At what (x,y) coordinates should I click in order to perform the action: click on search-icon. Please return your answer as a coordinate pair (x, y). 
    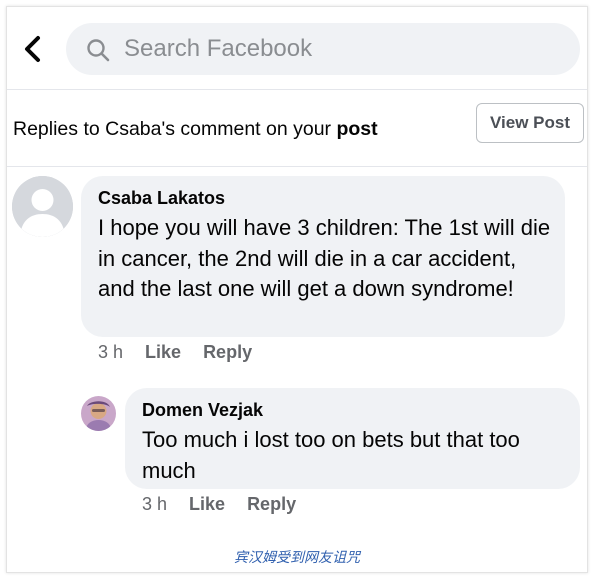
    Looking at the image, I should click on (98, 50).